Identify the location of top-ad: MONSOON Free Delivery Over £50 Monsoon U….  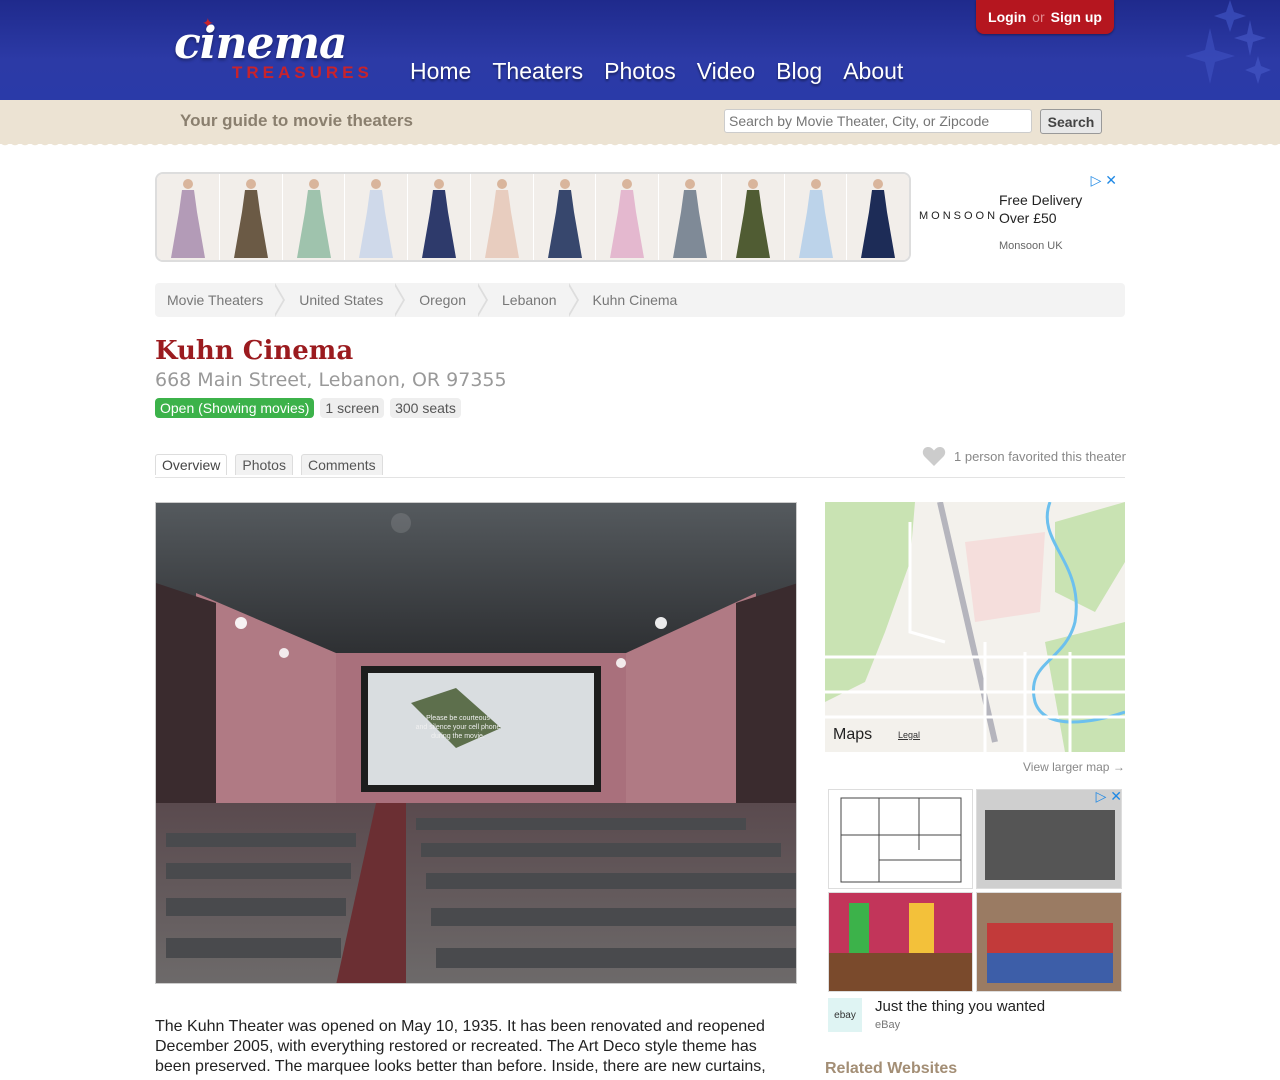
(640, 217).